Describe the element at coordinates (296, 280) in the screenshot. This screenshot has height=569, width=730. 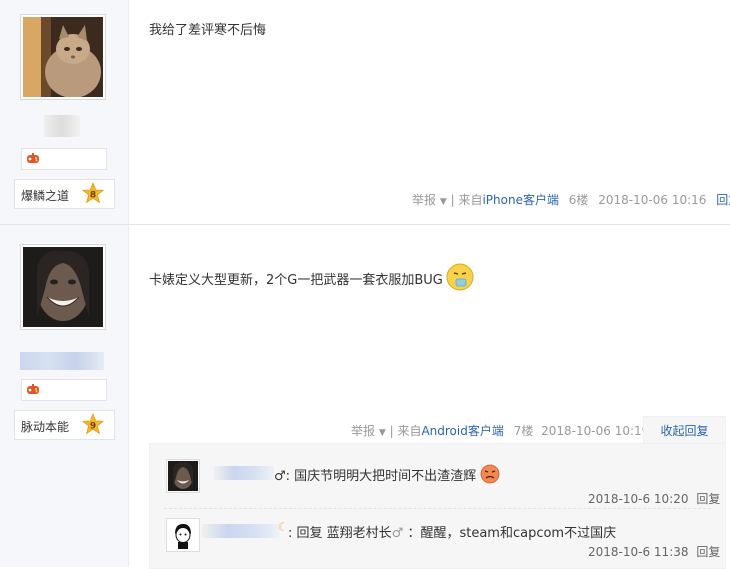
I see `post-text: 卡婊定义大型更新，2个G一把武器一套衣服加BUG` at that location.